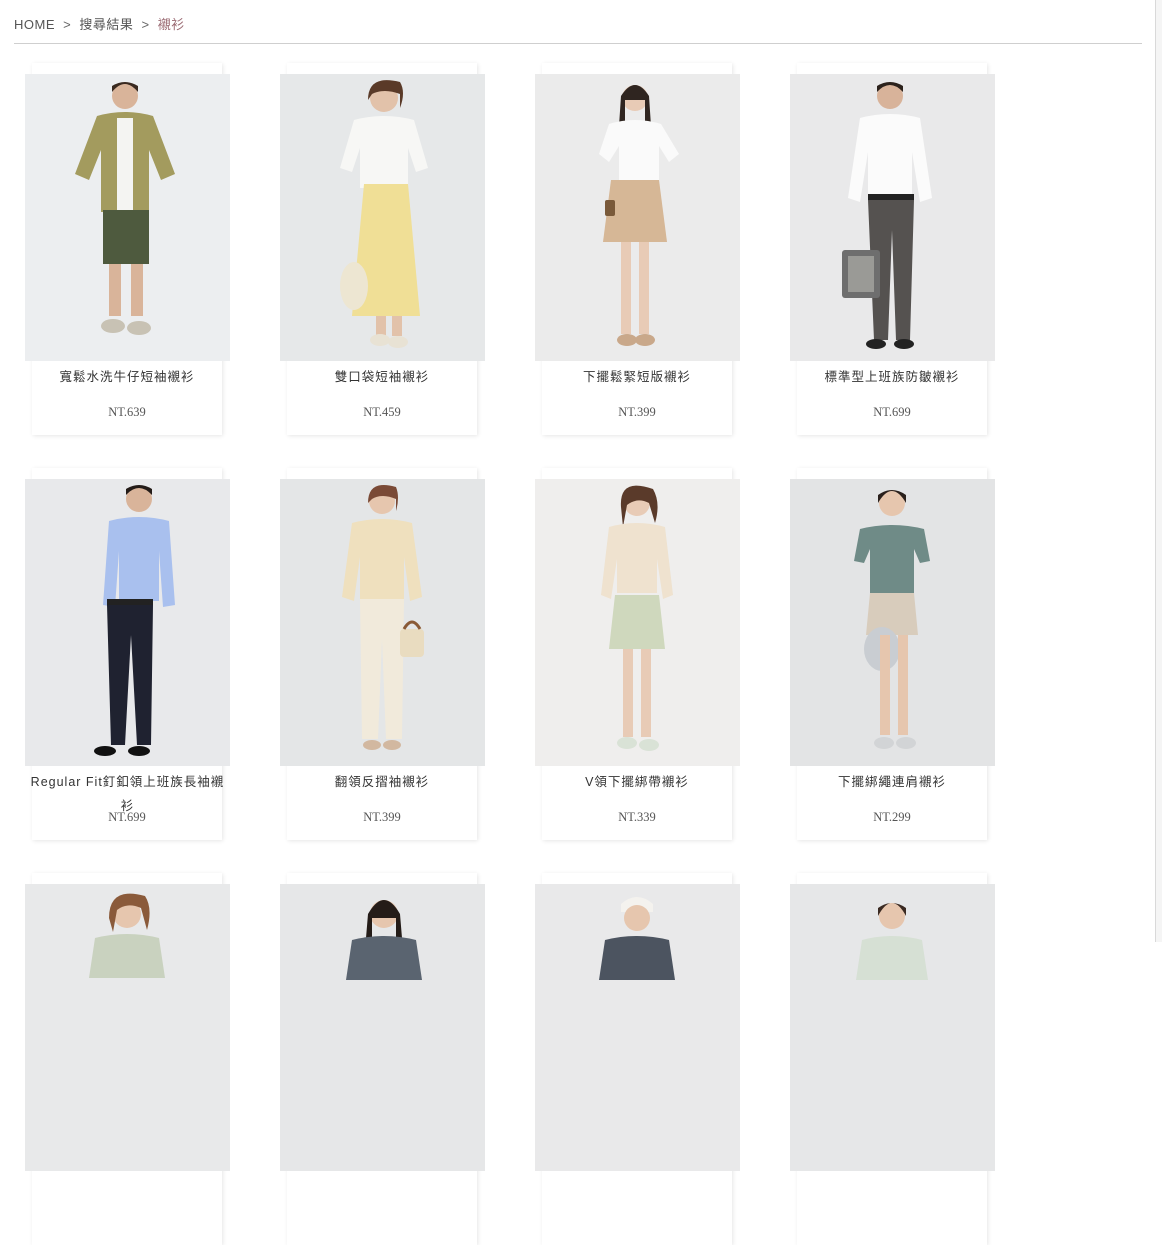 This screenshot has width=1162, height=1245. I want to click on product-card: V領下擺綁帶襯衫 NT.339, so click(637, 654).